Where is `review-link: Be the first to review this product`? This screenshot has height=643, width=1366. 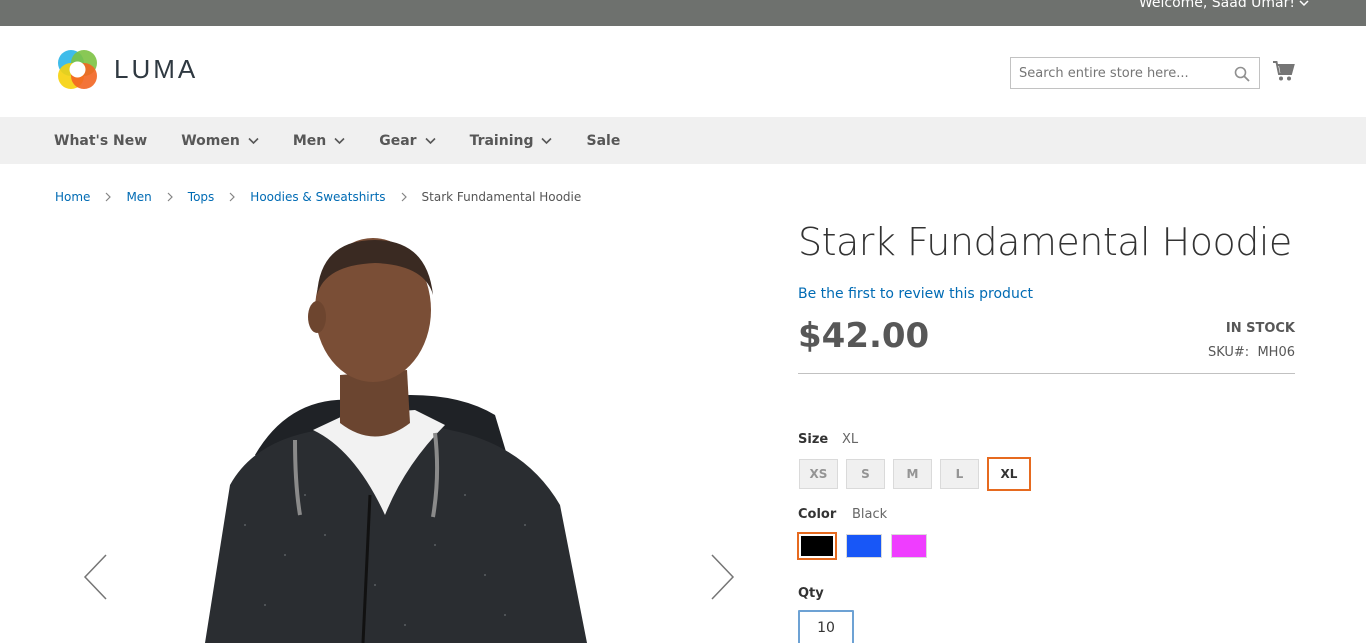 review-link: Be the first to review this product is located at coordinates (915, 294).